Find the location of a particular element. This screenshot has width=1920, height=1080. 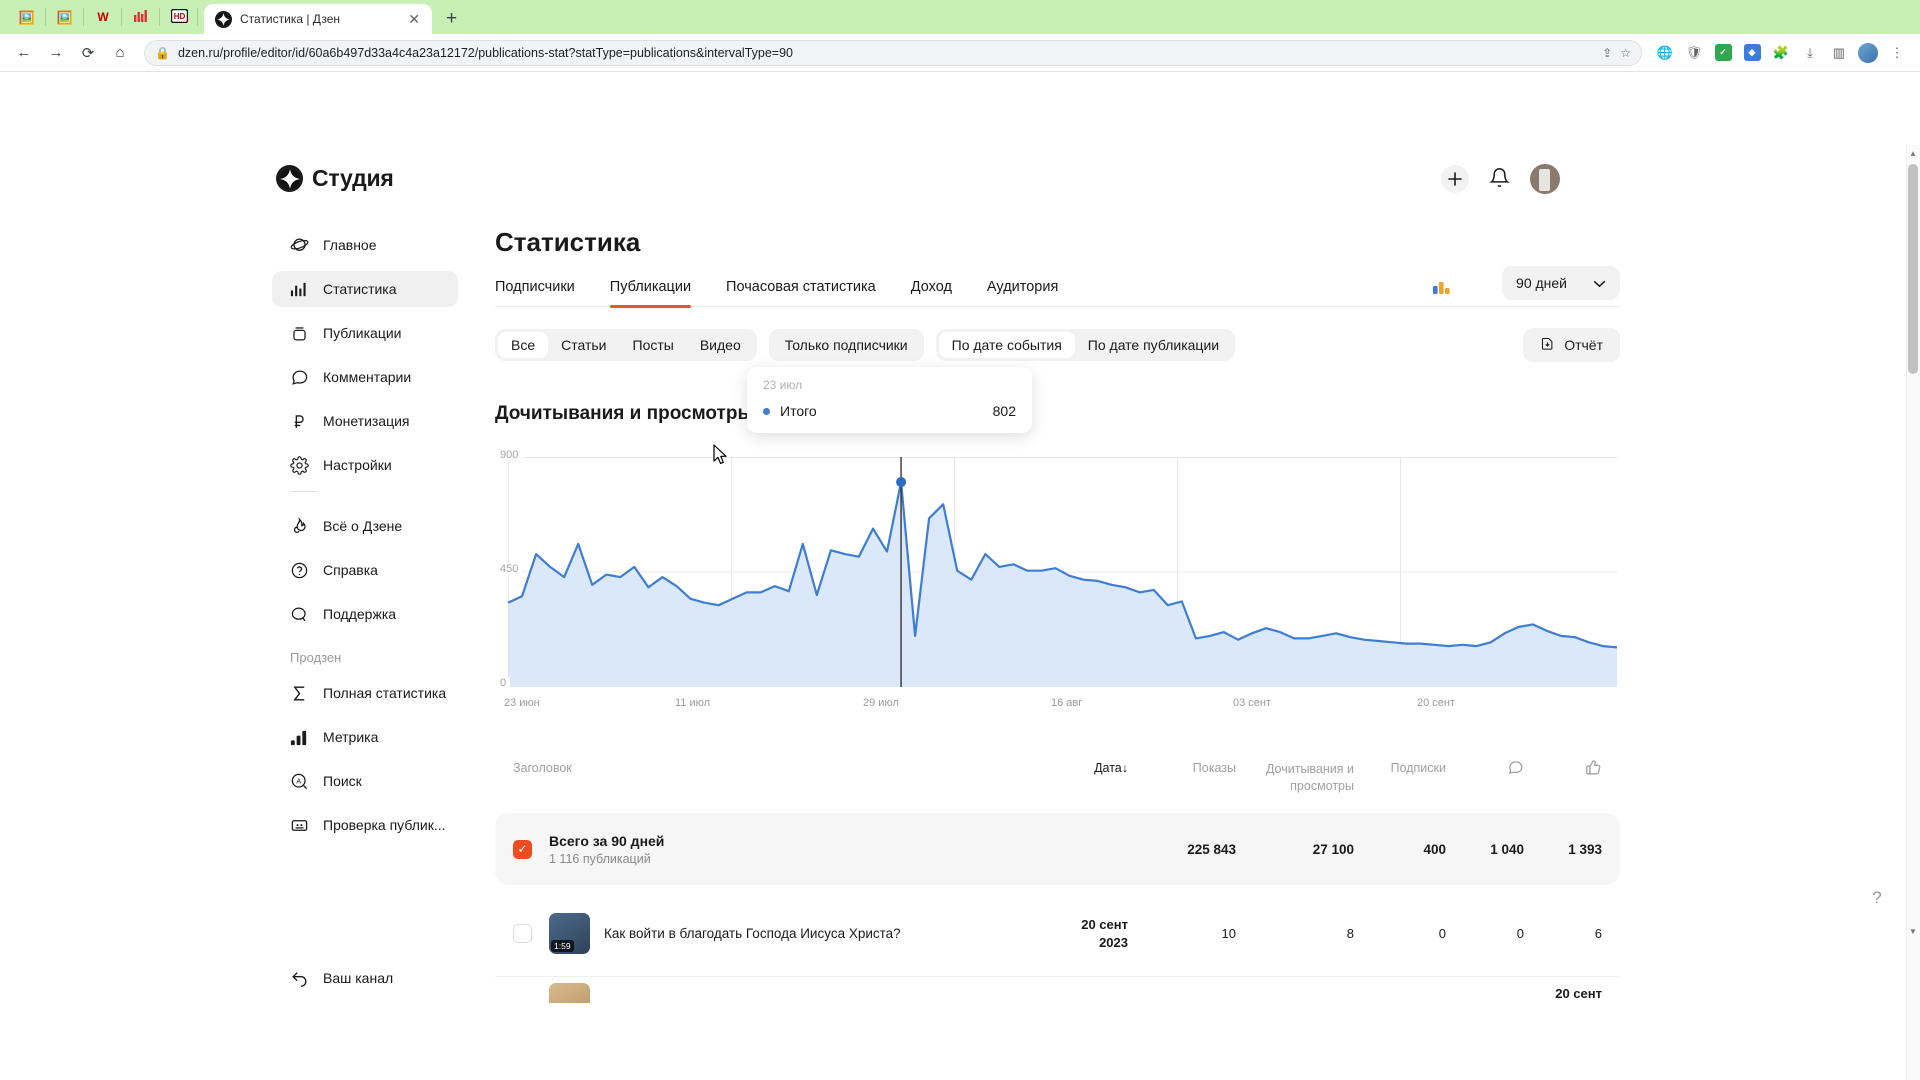

column-header-subs: Подписки is located at coordinates (1400, 763).